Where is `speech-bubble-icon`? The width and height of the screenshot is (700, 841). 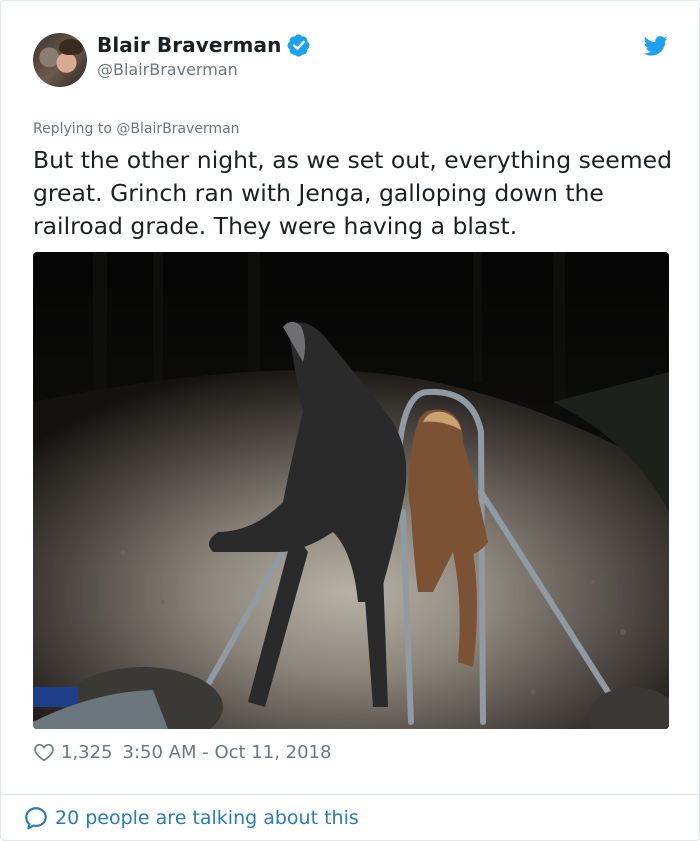 speech-bubble-icon is located at coordinates (36, 818).